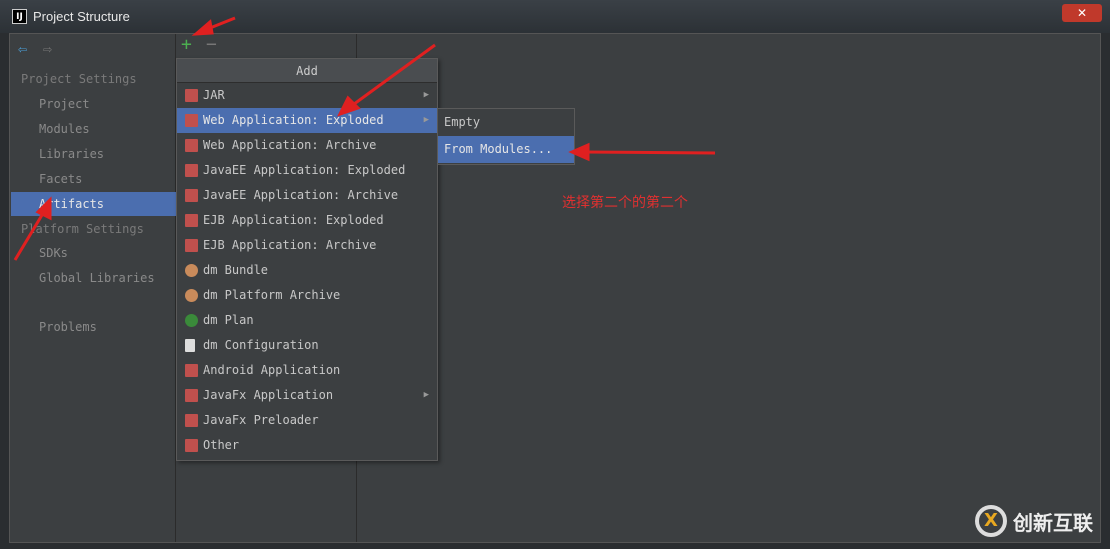  Describe the element at coordinates (650, 152) in the screenshot. I see `arrow-to-from-modules` at that location.